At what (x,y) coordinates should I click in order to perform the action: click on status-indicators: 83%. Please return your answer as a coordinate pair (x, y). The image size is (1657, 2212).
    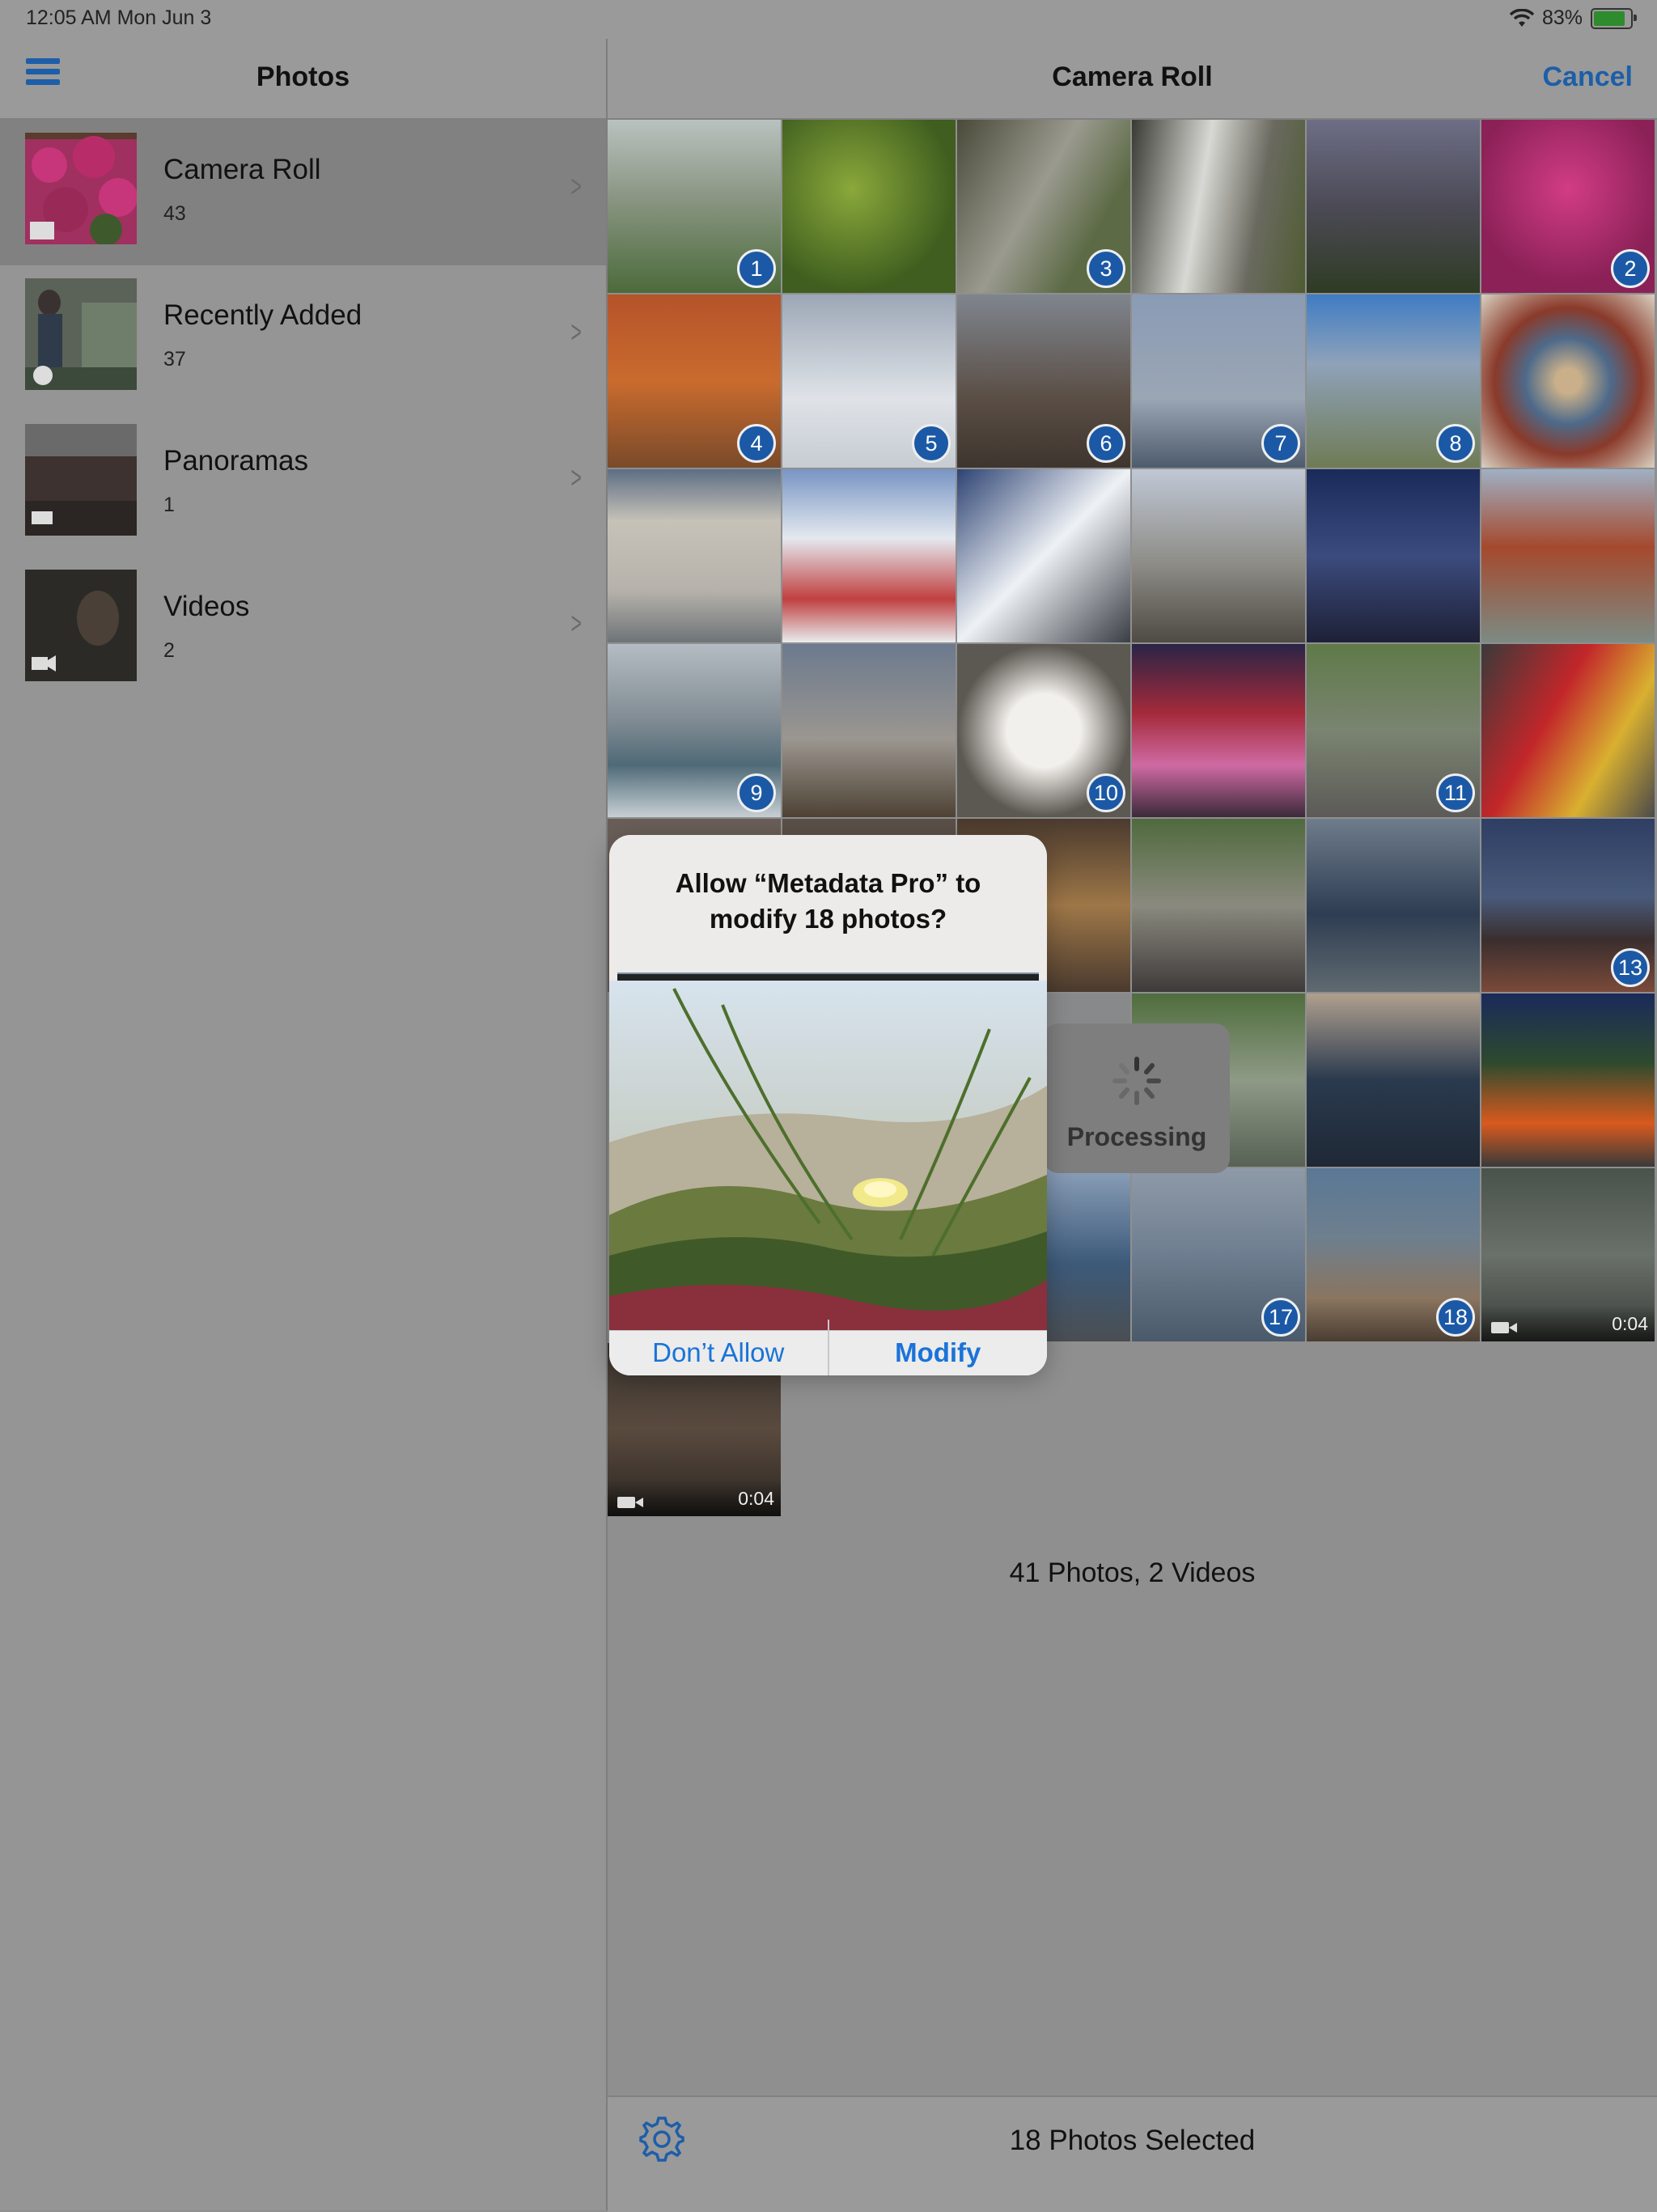
    Looking at the image, I should click on (1573, 18).